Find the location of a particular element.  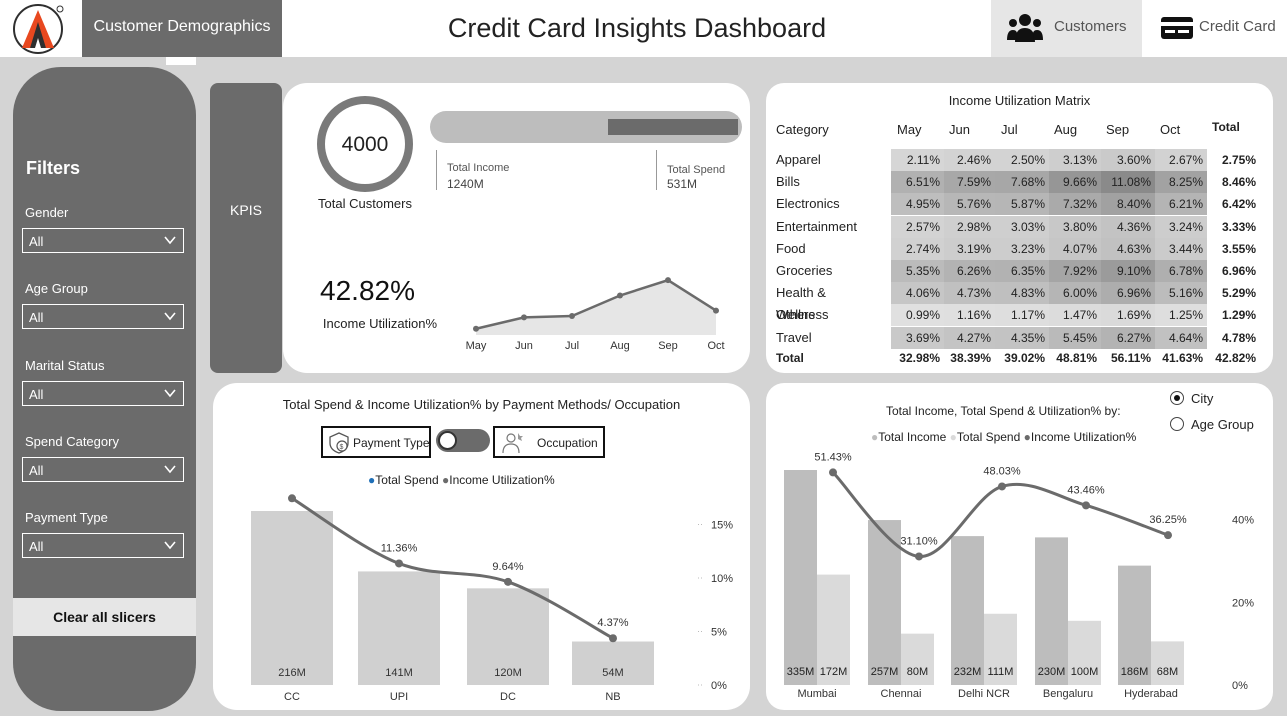

spend-divider is located at coordinates (656, 170).